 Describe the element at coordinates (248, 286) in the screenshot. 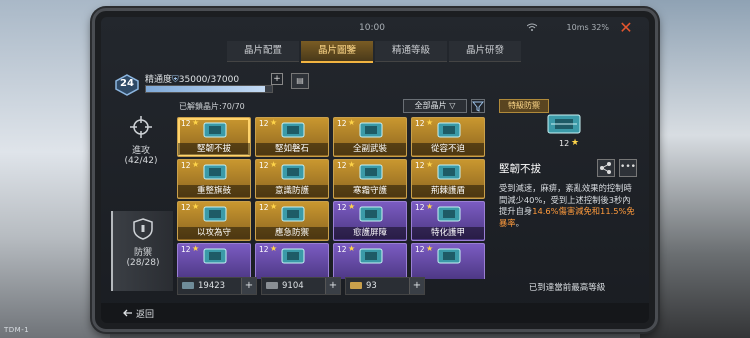

I see `add-chip-material-button: +` at that location.